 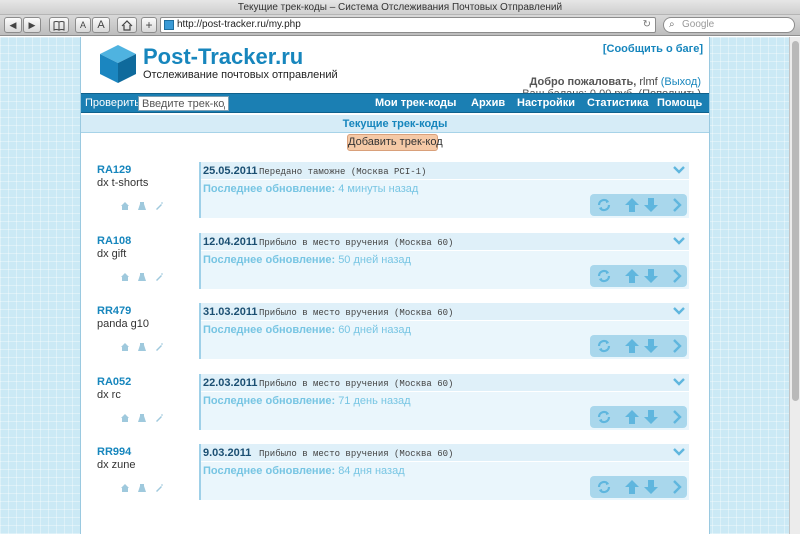 What do you see at coordinates (114, 241) in the screenshot?
I see `track-code: RA108` at bounding box center [114, 241].